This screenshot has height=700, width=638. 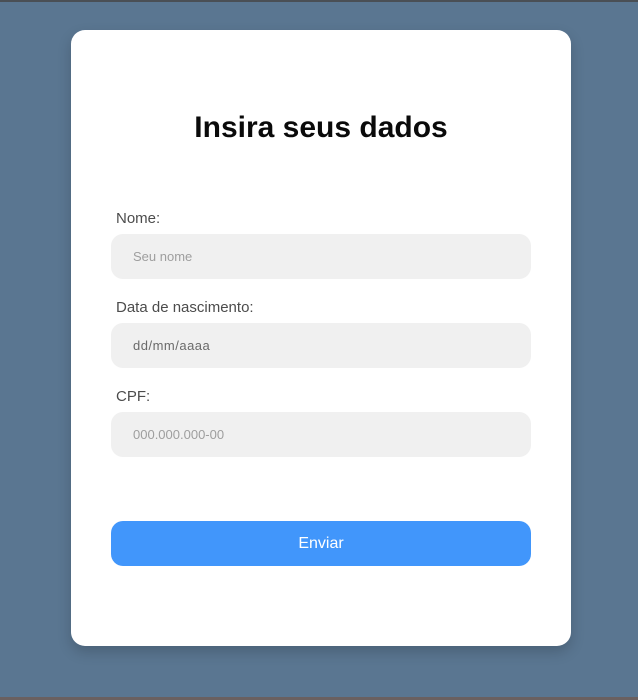 I want to click on birthdate-label: Data de nascimento:, so click(x=185, y=307).